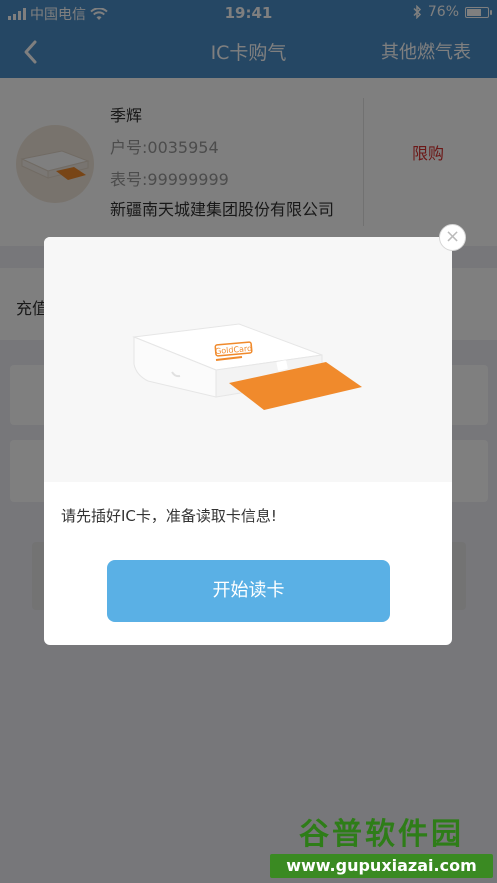  What do you see at coordinates (381, 834) in the screenshot?
I see `watermark-title: 谷普软件园` at bounding box center [381, 834].